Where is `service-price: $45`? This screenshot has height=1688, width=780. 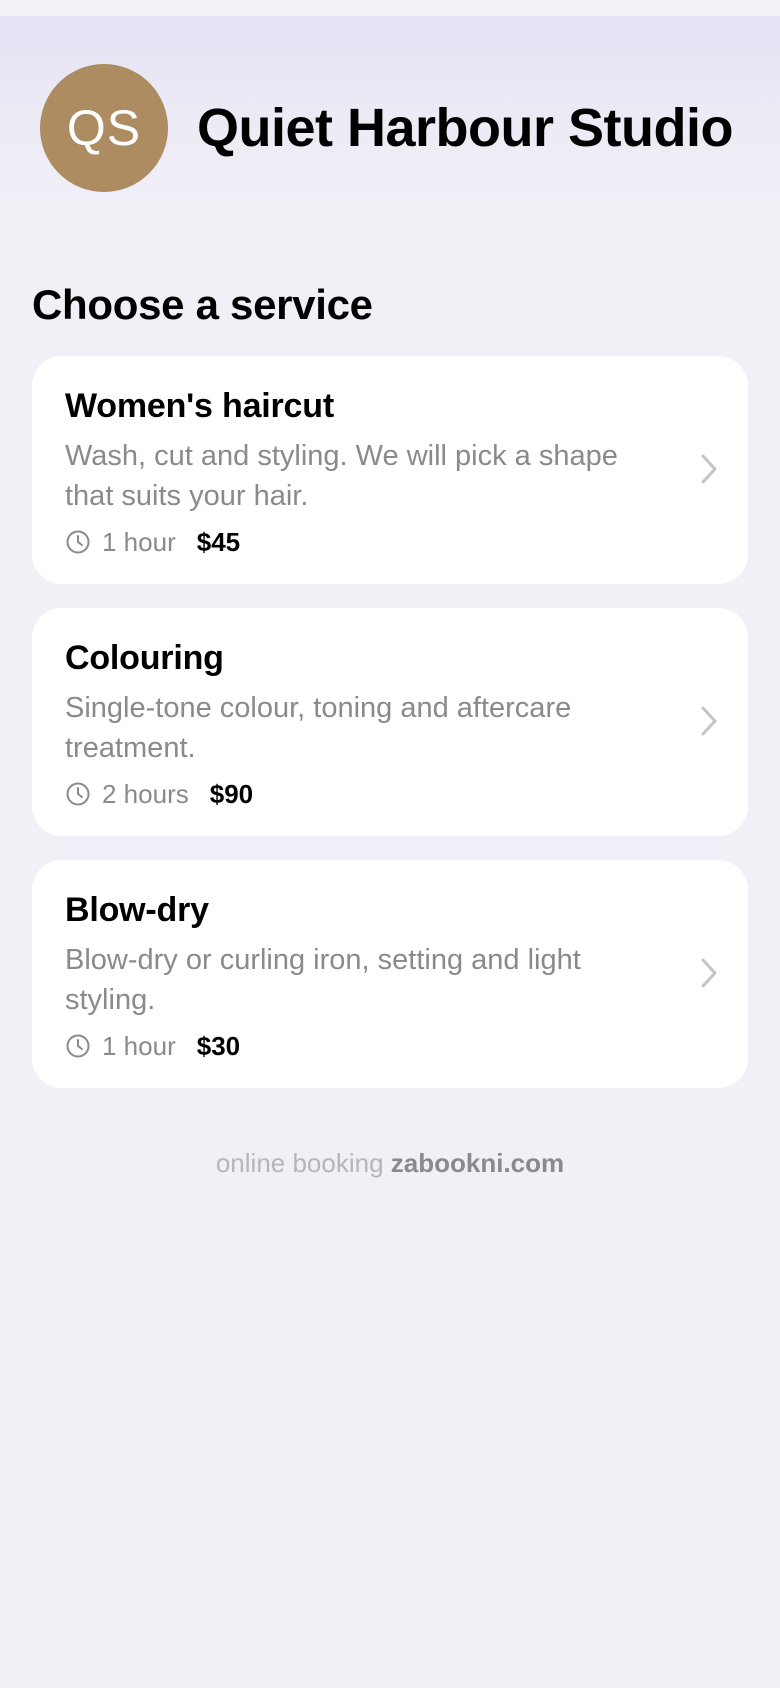
service-price: $45 is located at coordinates (218, 541).